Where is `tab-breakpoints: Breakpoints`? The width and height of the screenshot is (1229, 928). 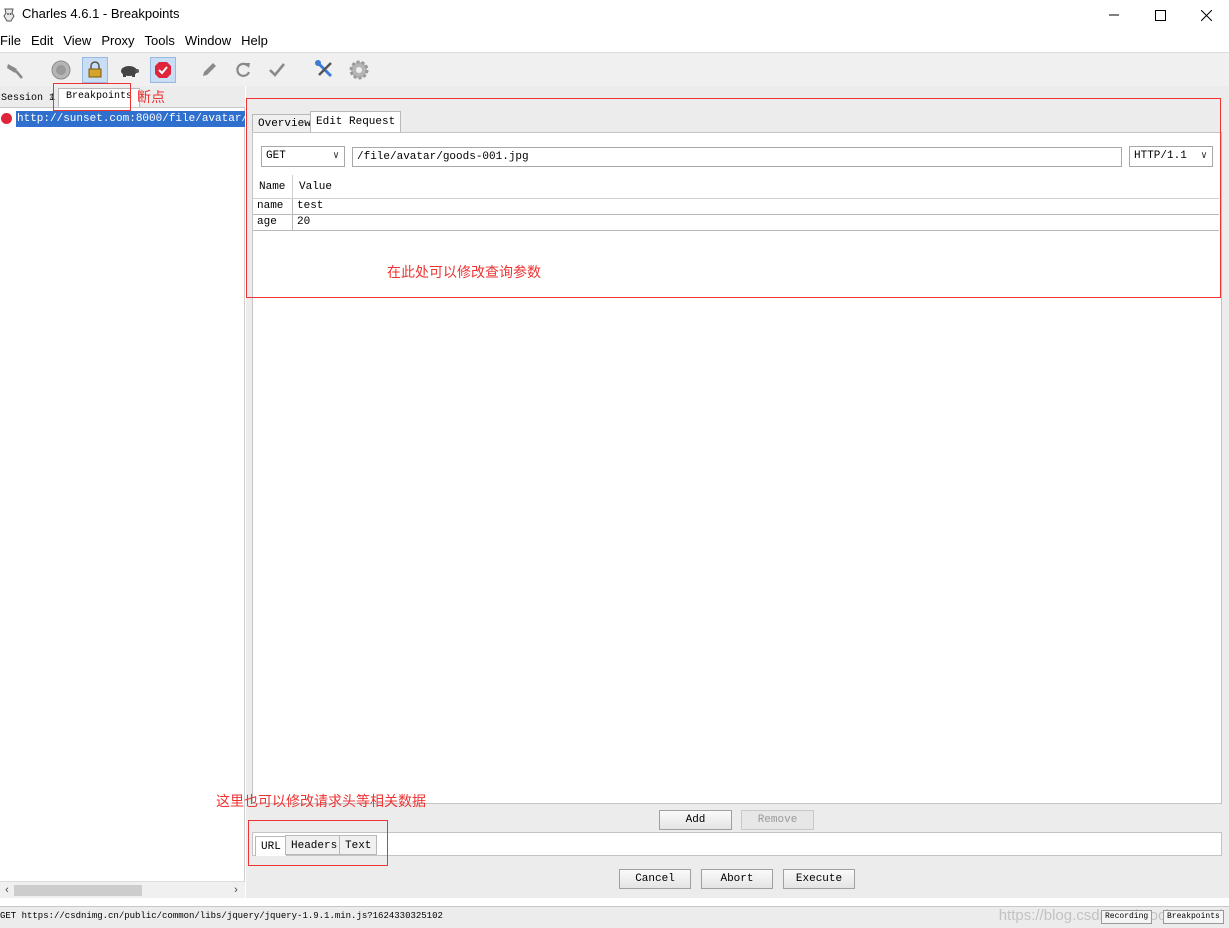
tab-breakpoints: Breakpoints is located at coordinates (99, 97).